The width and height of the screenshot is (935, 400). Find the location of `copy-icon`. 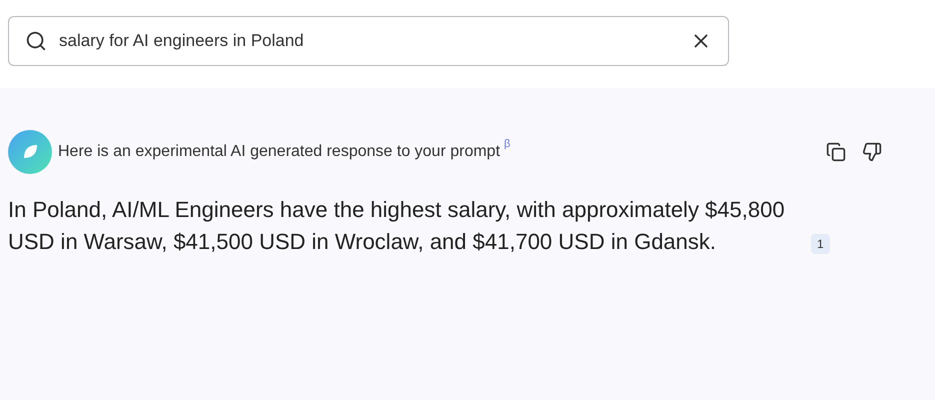

copy-icon is located at coordinates (836, 152).